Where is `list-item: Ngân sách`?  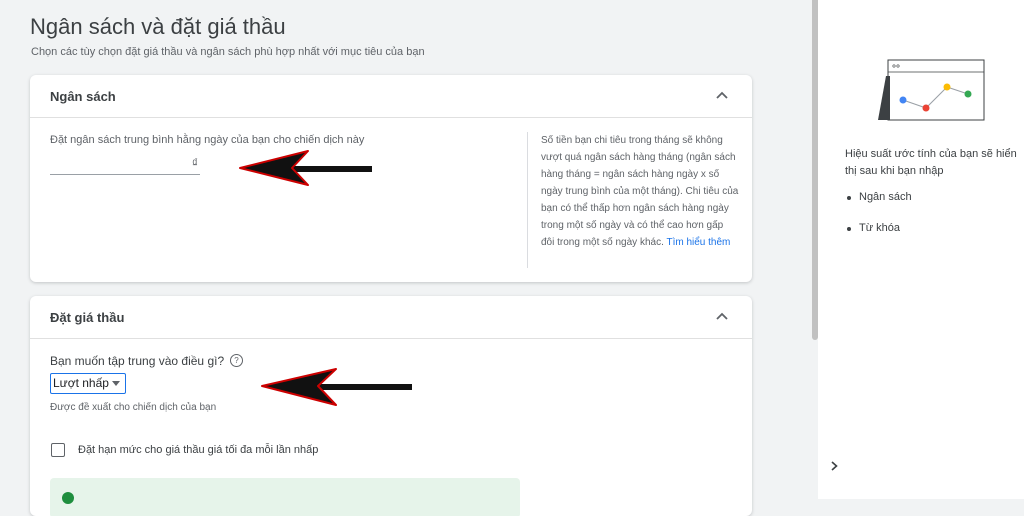
list-item: Ngân sách is located at coordinates (878, 204).